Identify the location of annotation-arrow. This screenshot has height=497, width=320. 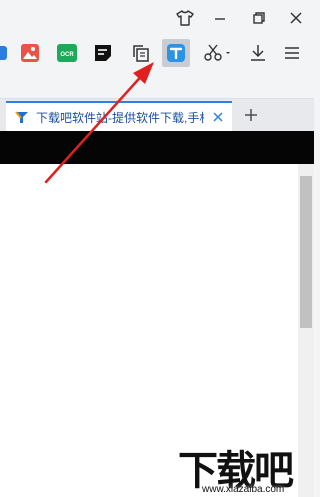
(99, 123).